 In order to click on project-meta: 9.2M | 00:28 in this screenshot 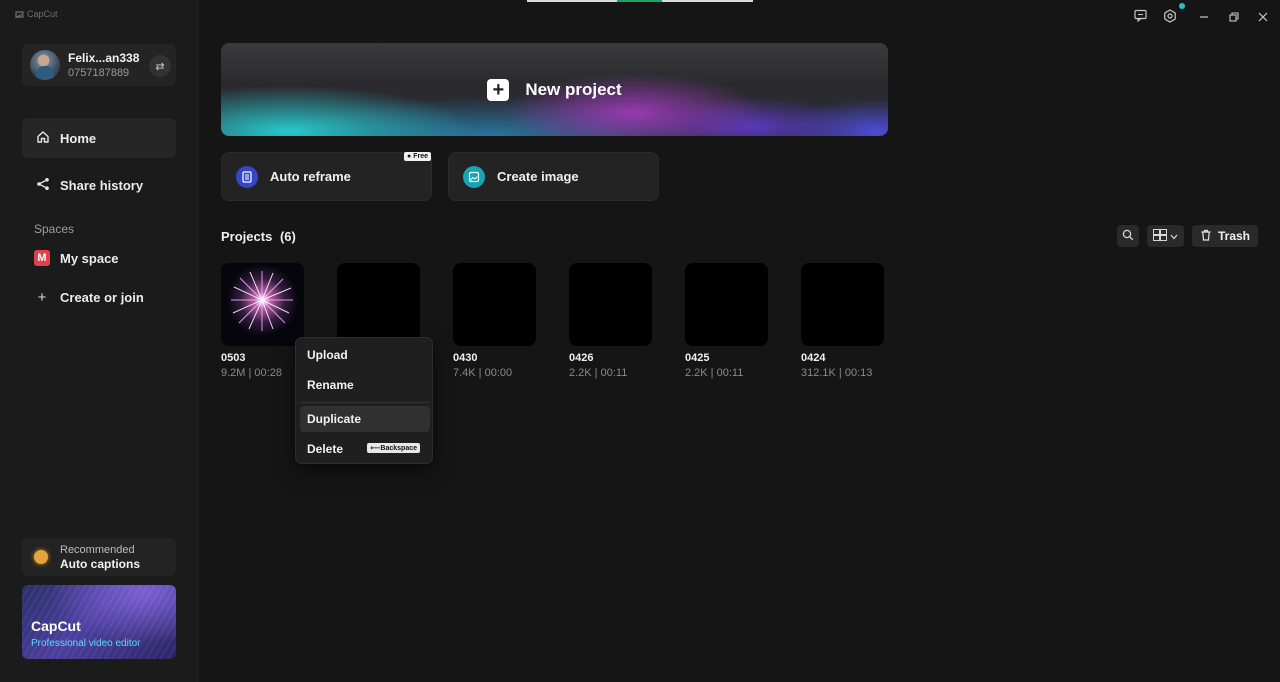, I will do `click(251, 373)`.